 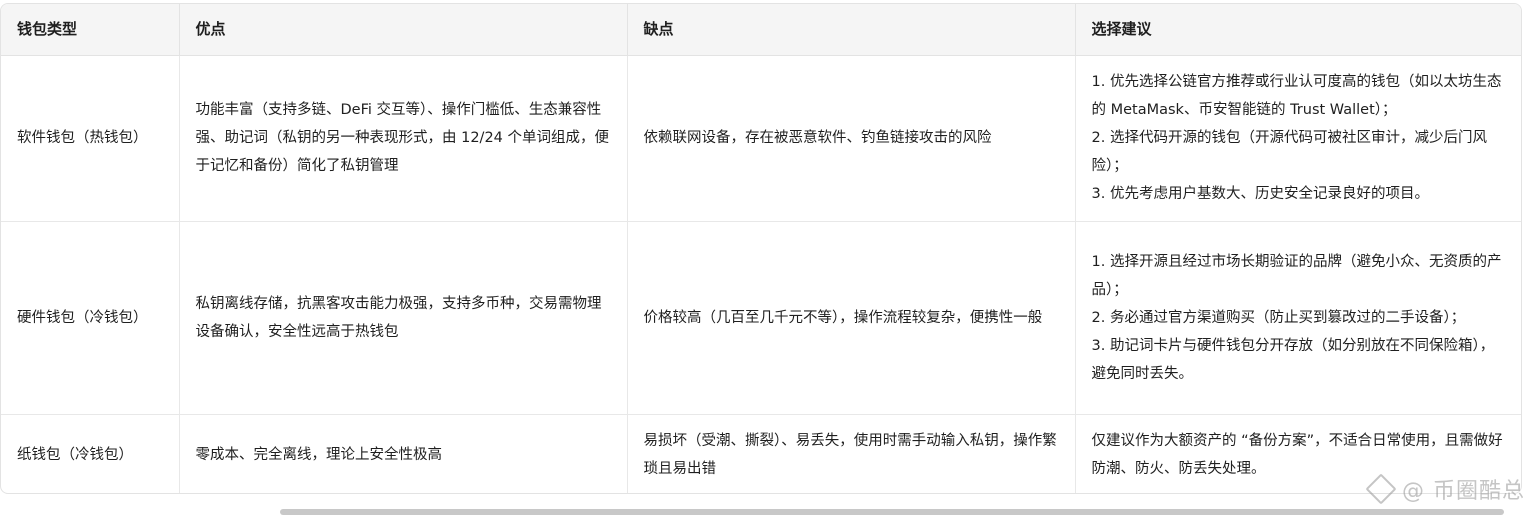 I want to click on table-header-row: 钱包类型 优点 缺点 选择建议, so click(x=761, y=30).